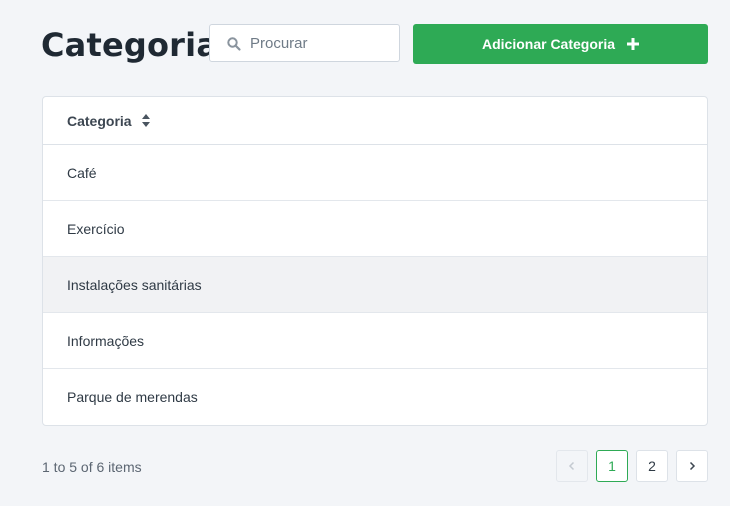 This screenshot has width=730, height=506. Describe the element at coordinates (548, 44) in the screenshot. I see `add-category-label: Adicionar Categoria` at that location.